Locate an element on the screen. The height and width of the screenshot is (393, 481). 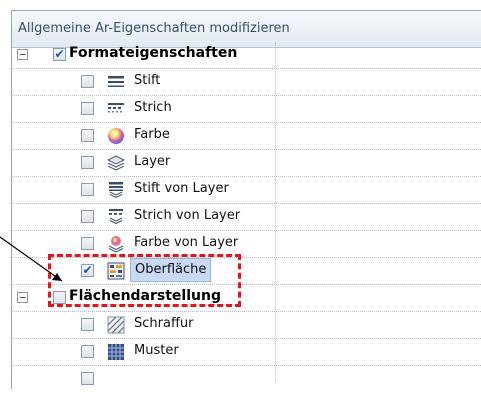
pointer-arrow-icon is located at coordinates (31, 259).